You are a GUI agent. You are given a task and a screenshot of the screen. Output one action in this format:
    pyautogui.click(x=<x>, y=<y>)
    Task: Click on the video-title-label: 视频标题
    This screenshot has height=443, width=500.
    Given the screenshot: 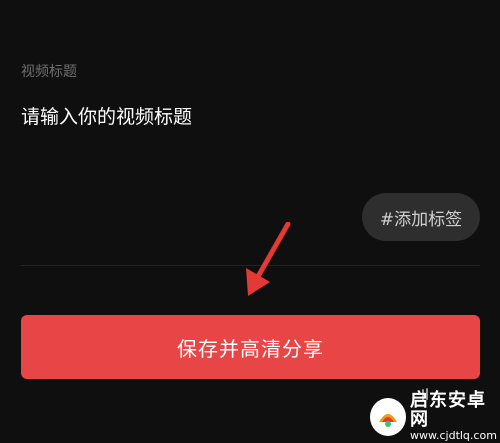 What is the action you would take?
    pyautogui.click(x=49, y=72)
    